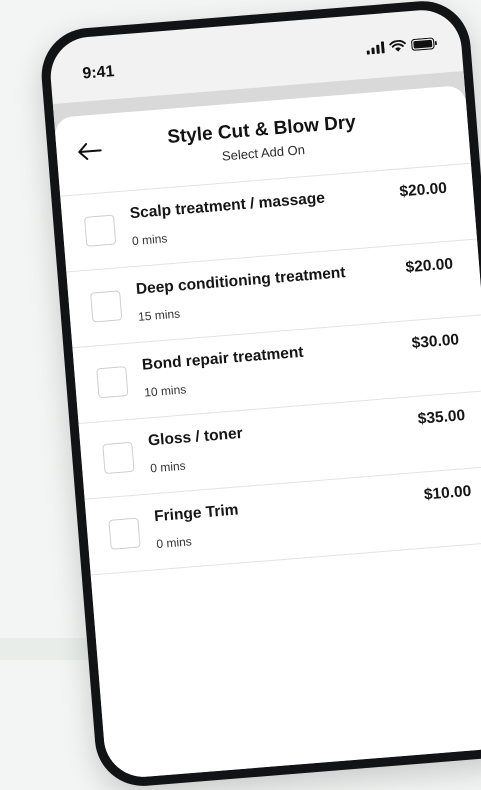 Image resolution: width=481 pixels, height=790 pixels. I want to click on add-on-price: $10.00, so click(447, 493).